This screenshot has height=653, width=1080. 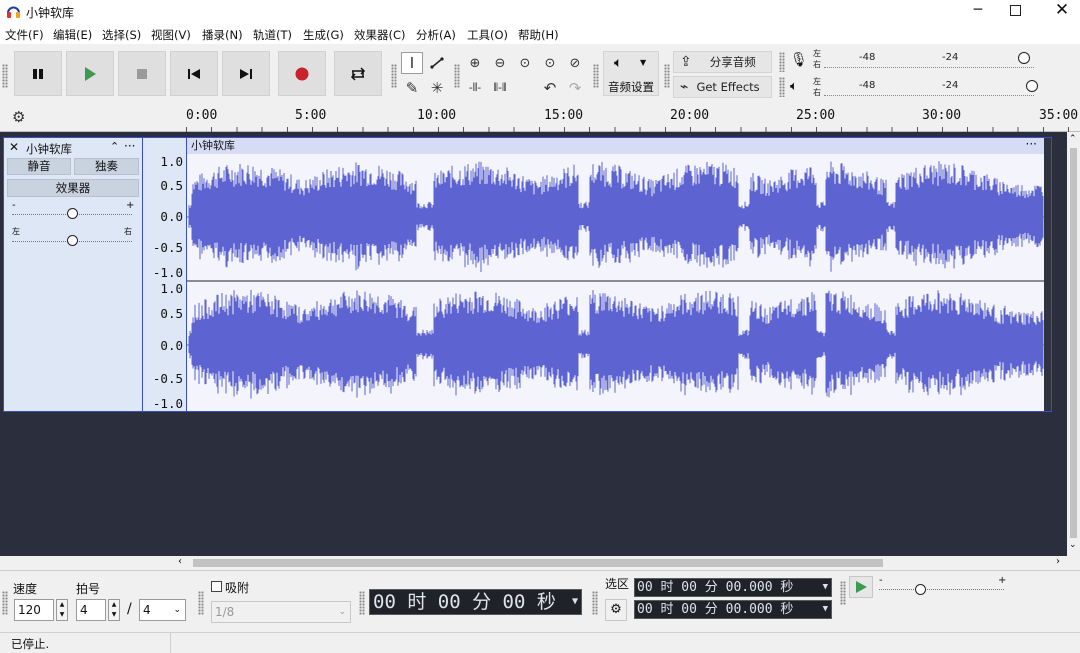 What do you see at coordinates (500, 63) in the screenshot?
I see `zoom-out-button: ⊖` at bounding box center [500, 63].